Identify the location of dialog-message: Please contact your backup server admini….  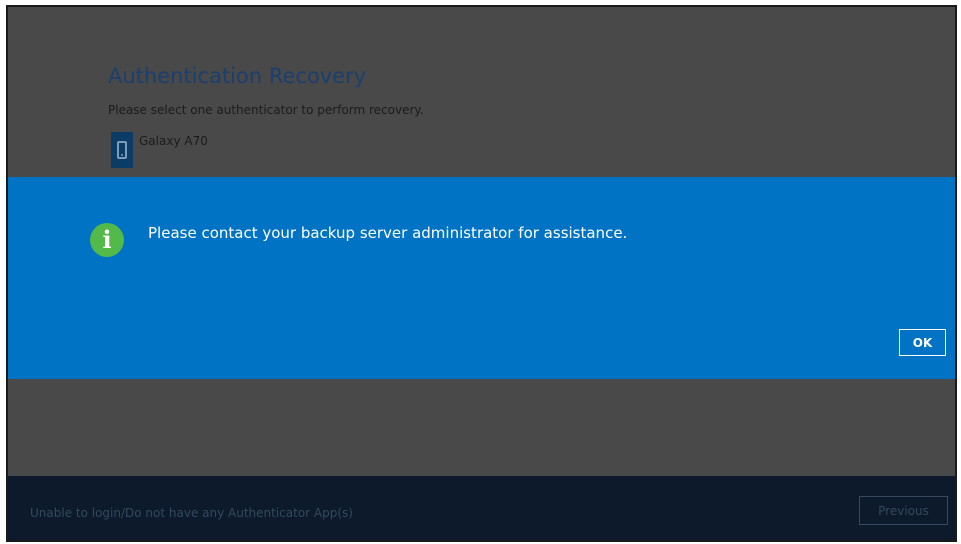
(388, 233).